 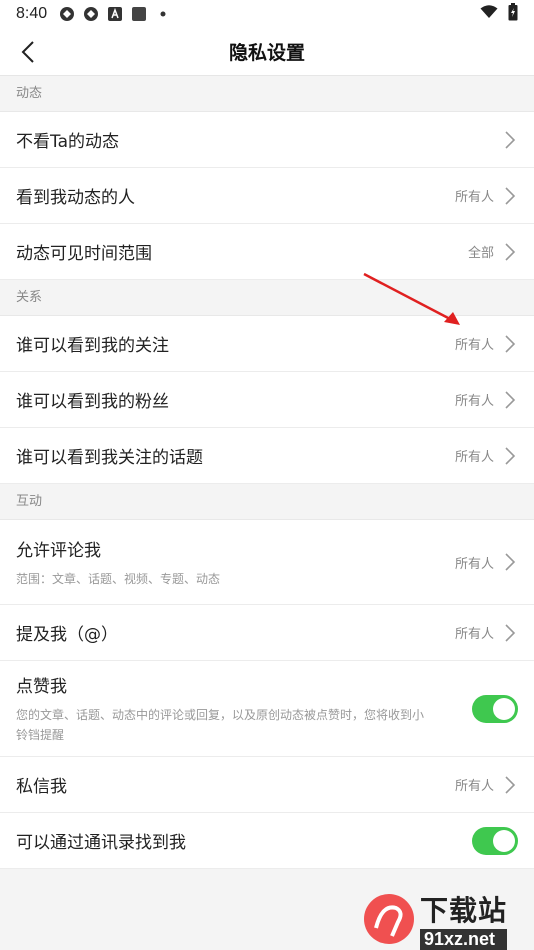 I want to click on status-bar: 8:40, so click(x=267, y=14).